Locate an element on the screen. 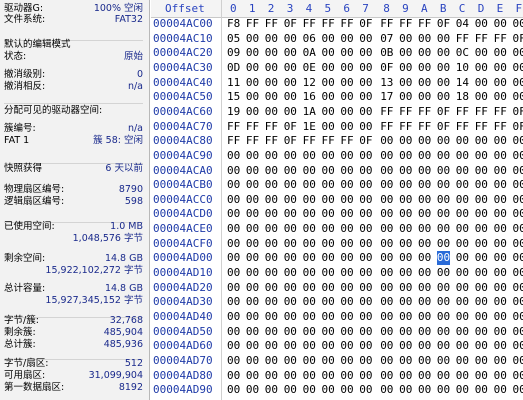 This screenshot has height=400, width=523. hex-byte: 0A is located at coordinates (309, 53).